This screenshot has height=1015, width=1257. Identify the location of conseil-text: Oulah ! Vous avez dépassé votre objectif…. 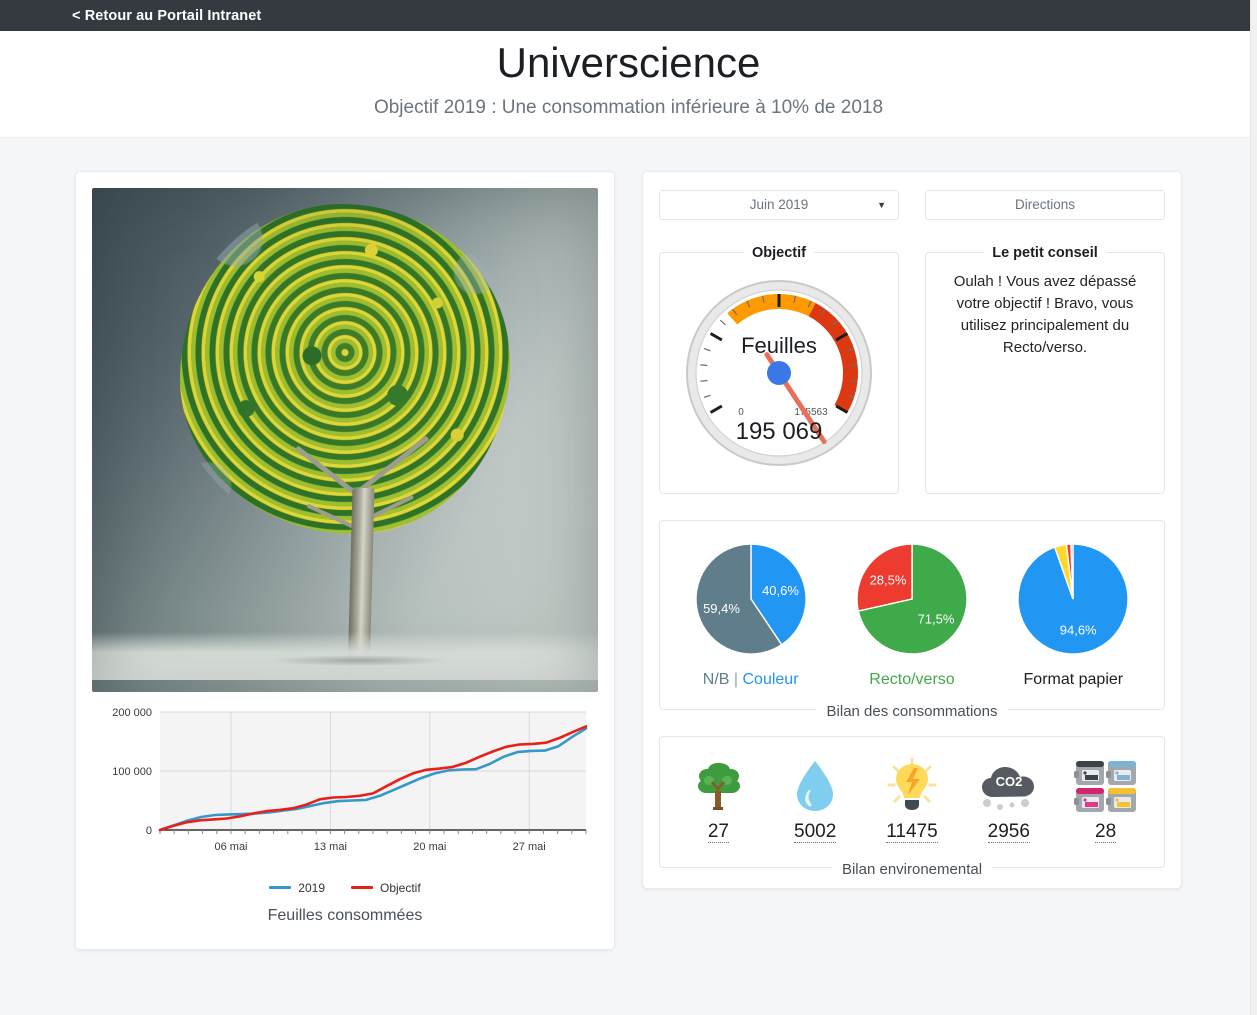
(1045, 314).